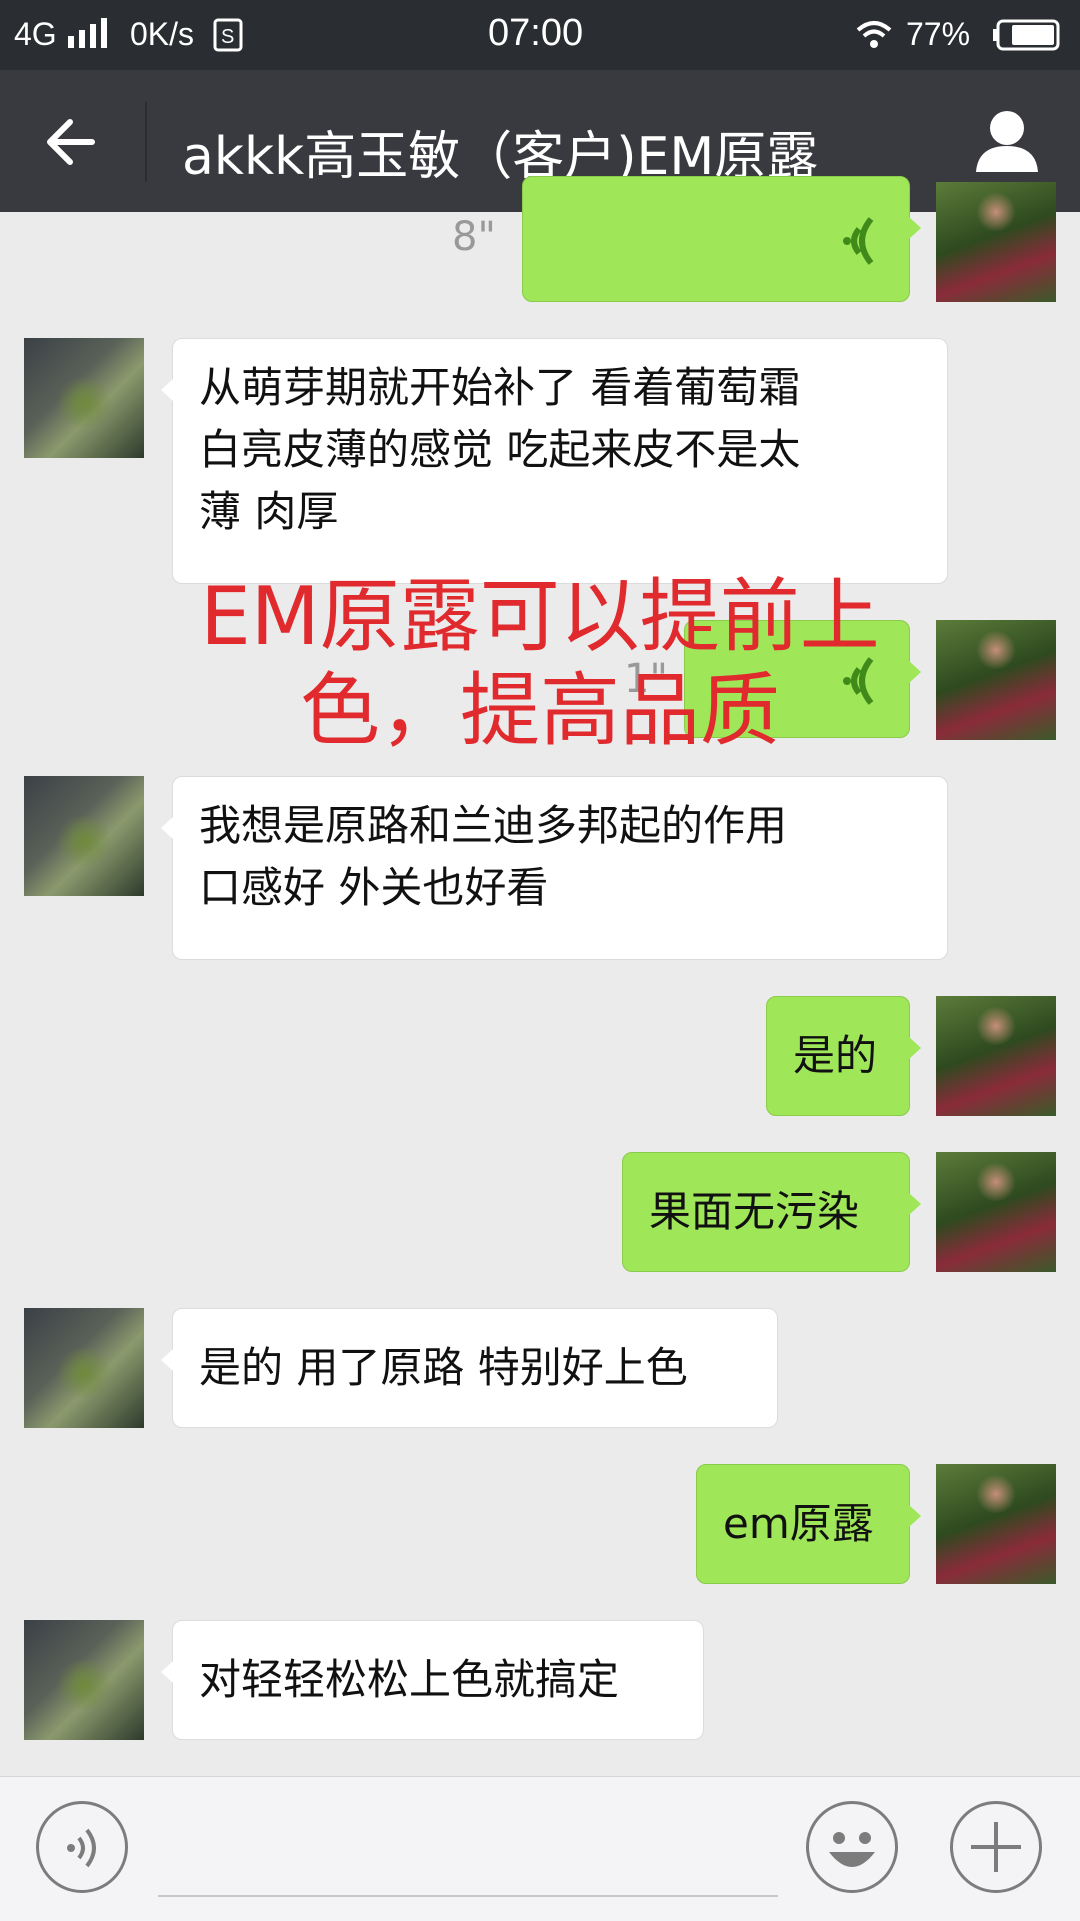 The width and height of the screenshot is (1080, 1921). What do you see at coordinates (162, 34) in the screenshot?
I see `network-speed: 0K/s` at bounding box center [162, 34].